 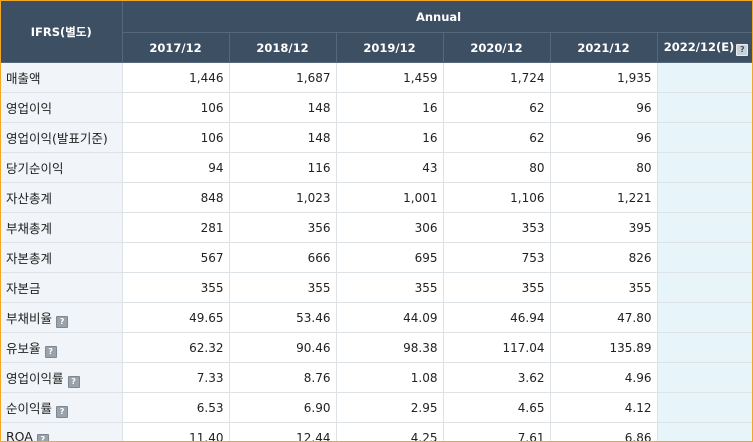 What do you see at coordinates (23, 78) in the screenshot?
I see `row-label: 매출액` at bounding box center [23, 78].